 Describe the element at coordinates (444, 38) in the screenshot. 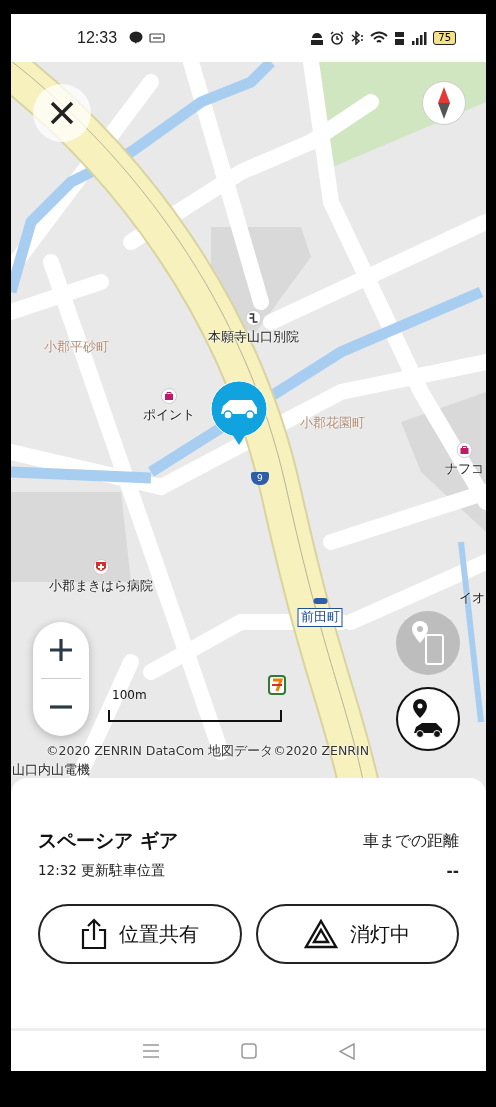

I see `battery-level: 75` at that location.